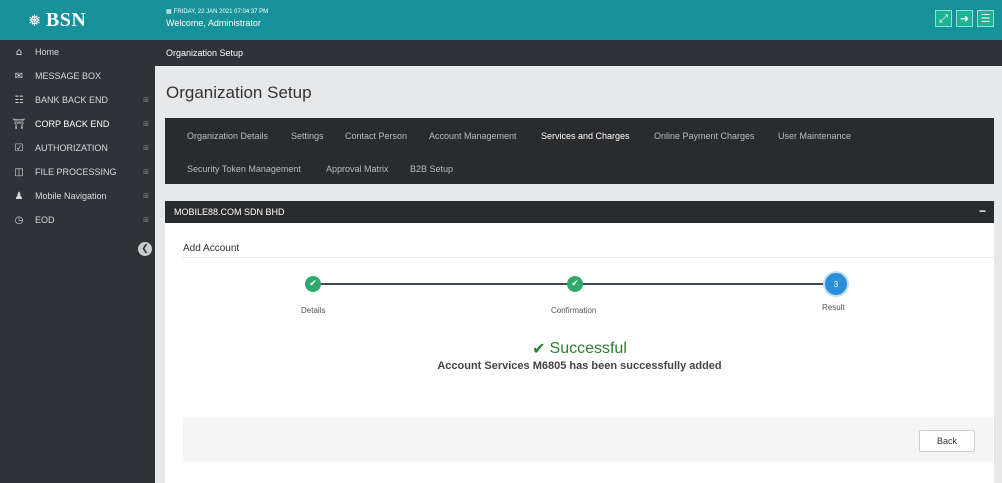 Image resolution: width=1002 pixels, height=483 pixels. What do you see at coordinates (588, 257) in the screenshot?
I see `section-divider` at bounding box center [588, 257].